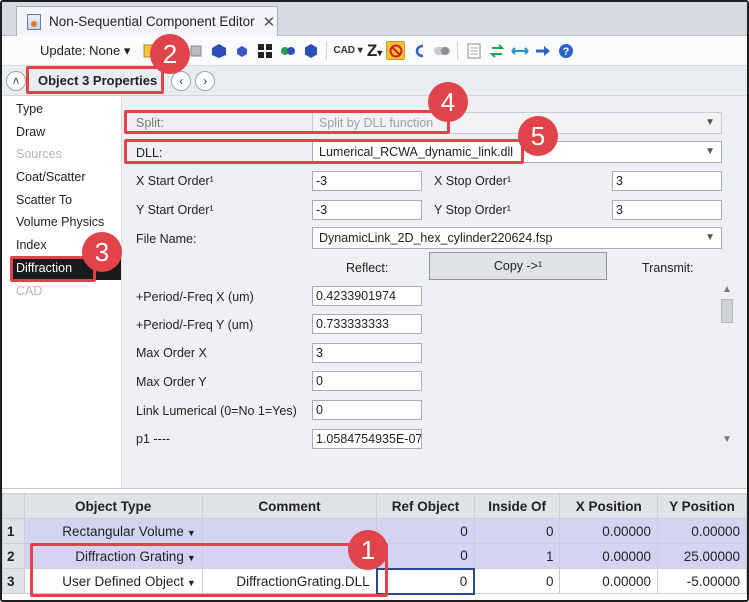 The height and width of the screenshot is (602, 749). I want to click on help-icon: ?, so click(565, 50).